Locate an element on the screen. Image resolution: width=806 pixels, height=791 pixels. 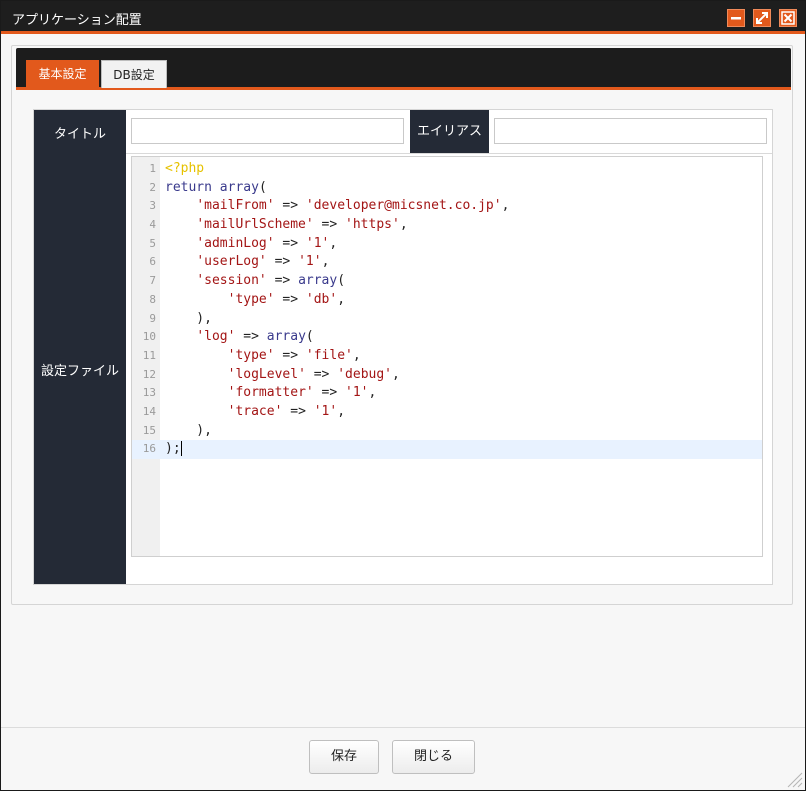
line-number: 9 is located at coordinates (152, 318).